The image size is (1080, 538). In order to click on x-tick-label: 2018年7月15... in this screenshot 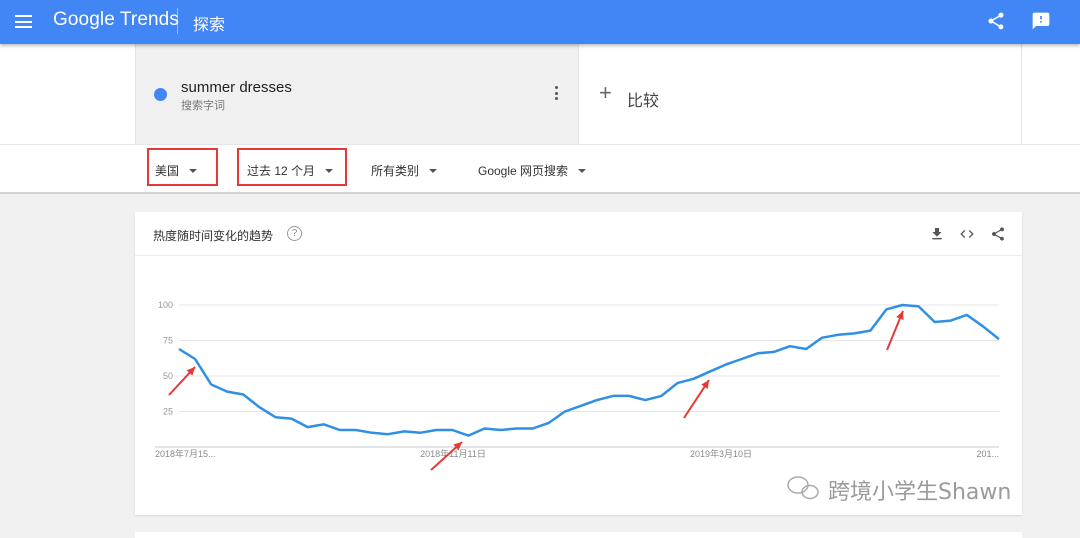, I will do `click(185, 453)`.